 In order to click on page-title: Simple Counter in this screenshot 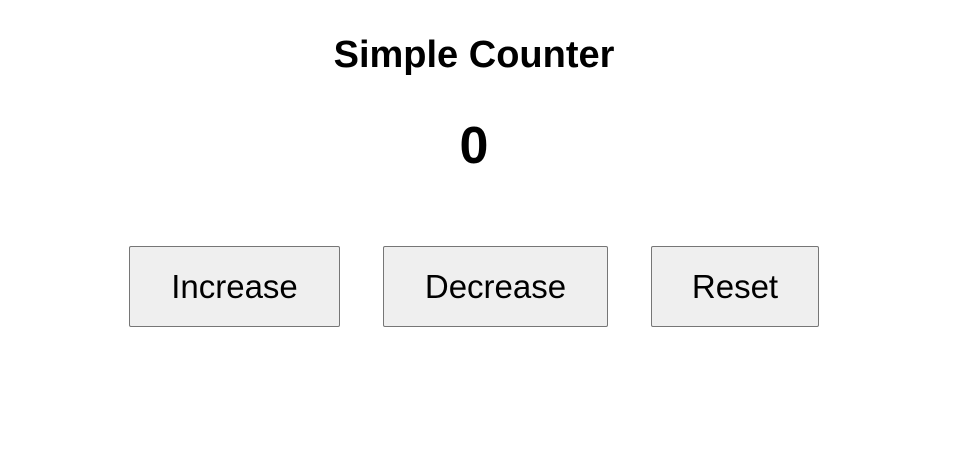, I will do `click(474, 55)`.